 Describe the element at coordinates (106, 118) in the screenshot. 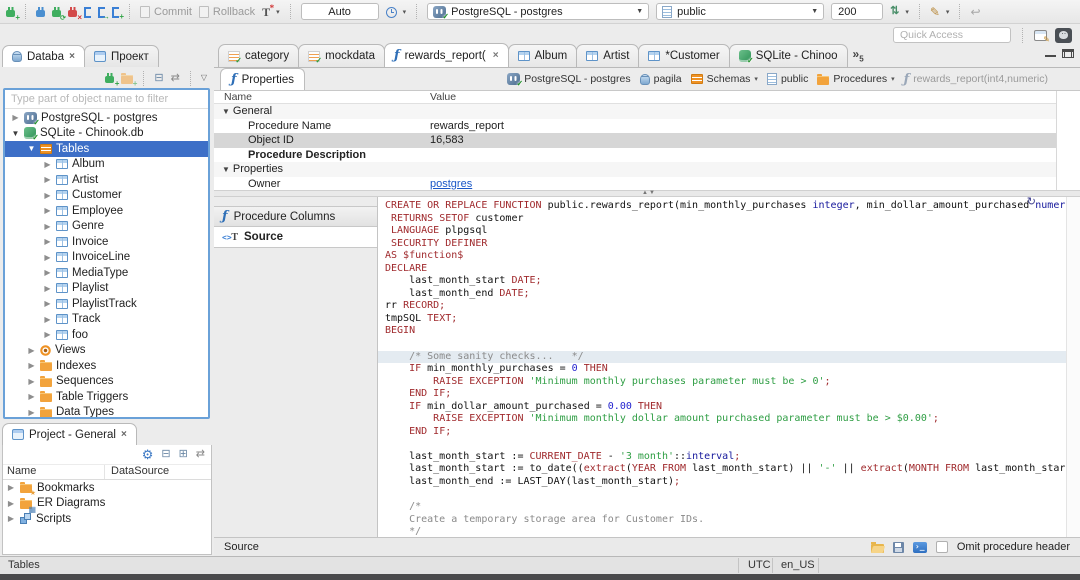

I see `tree-item-postgresql-postgres: ▶ PostgreSQL - postgres` at that location.